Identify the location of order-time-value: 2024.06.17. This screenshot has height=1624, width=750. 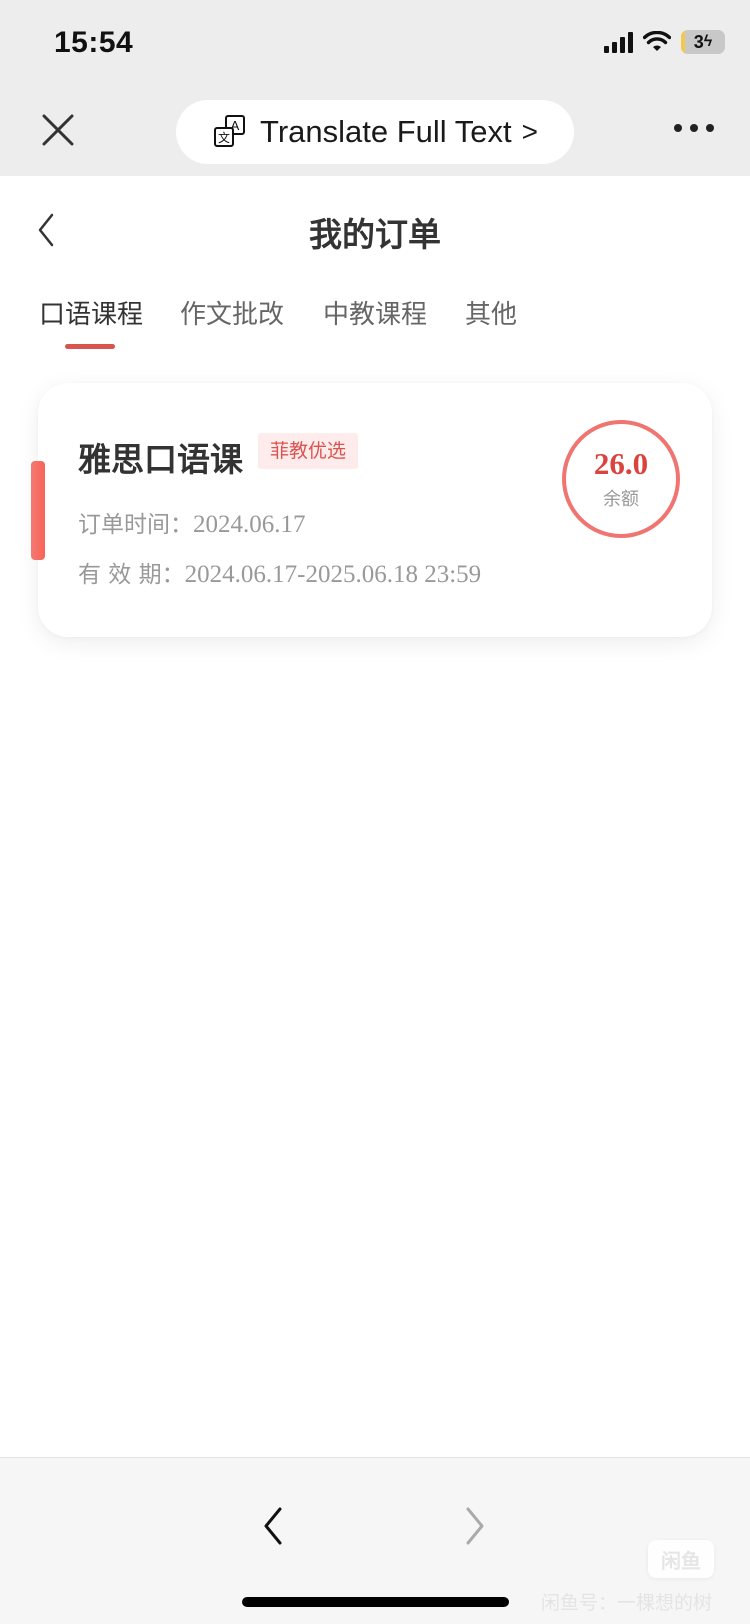
(249, 524).